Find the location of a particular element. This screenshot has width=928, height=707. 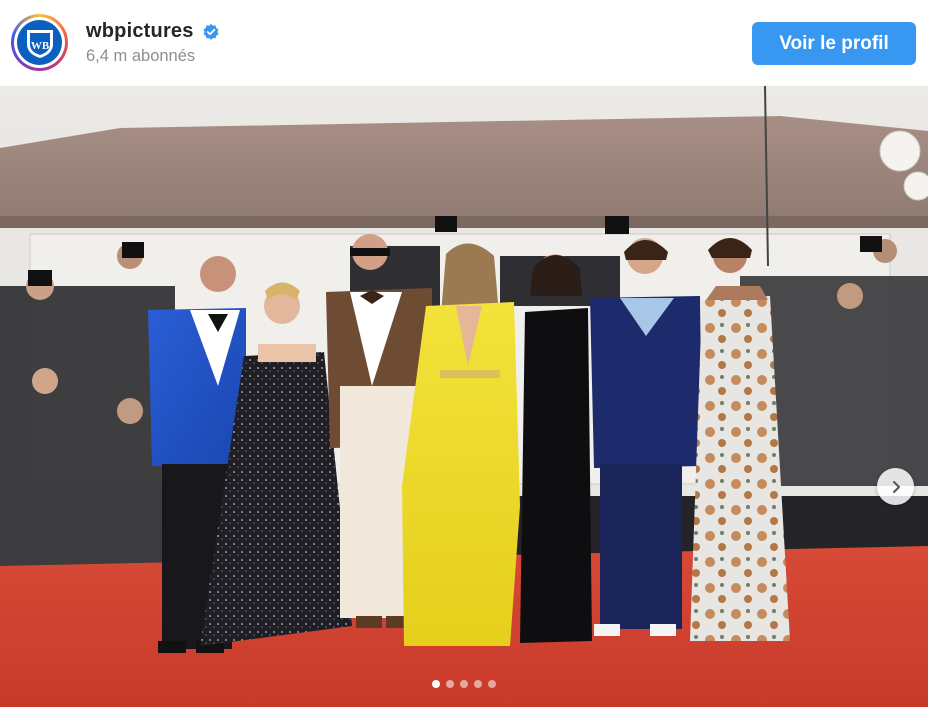

view-profile-button: Voir le profil is located at coordinates (834, 43).